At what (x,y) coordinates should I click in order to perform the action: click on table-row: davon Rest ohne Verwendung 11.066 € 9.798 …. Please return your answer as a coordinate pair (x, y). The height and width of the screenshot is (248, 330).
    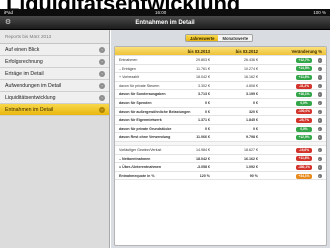
    Looking at the image, I should click on (220, 137).